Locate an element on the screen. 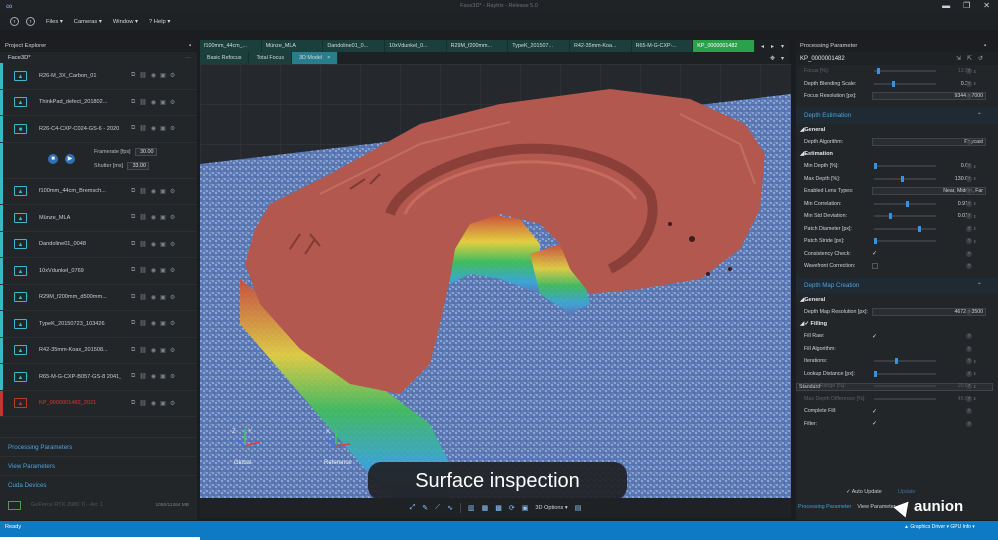 The width and height of the screenshot is (998, 540). tab-view: Total Focus is located at coordinates (271, 58).